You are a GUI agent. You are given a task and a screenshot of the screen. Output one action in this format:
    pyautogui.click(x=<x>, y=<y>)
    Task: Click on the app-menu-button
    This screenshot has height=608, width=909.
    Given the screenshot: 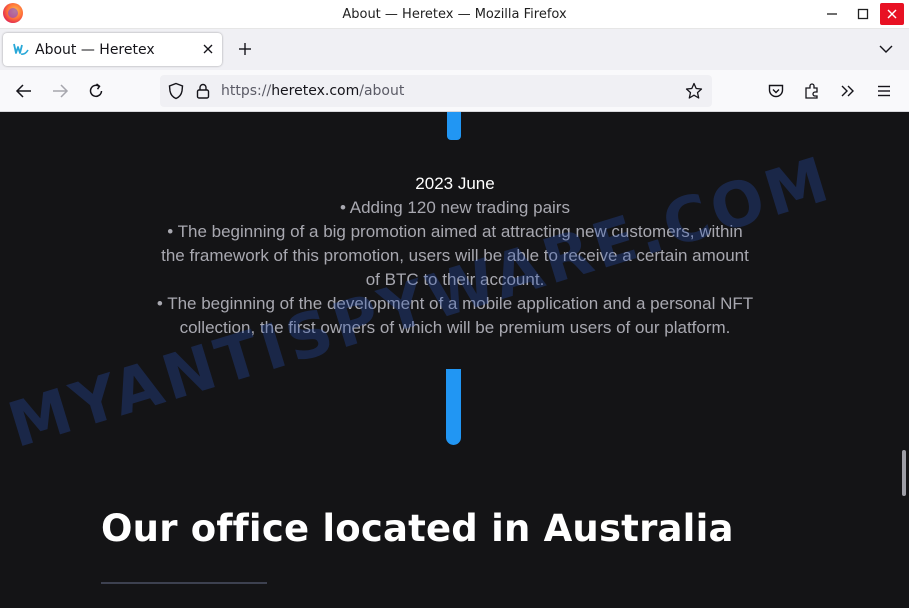 What is the action you would take?
    pyautogui.click(x=884, y=91)
    